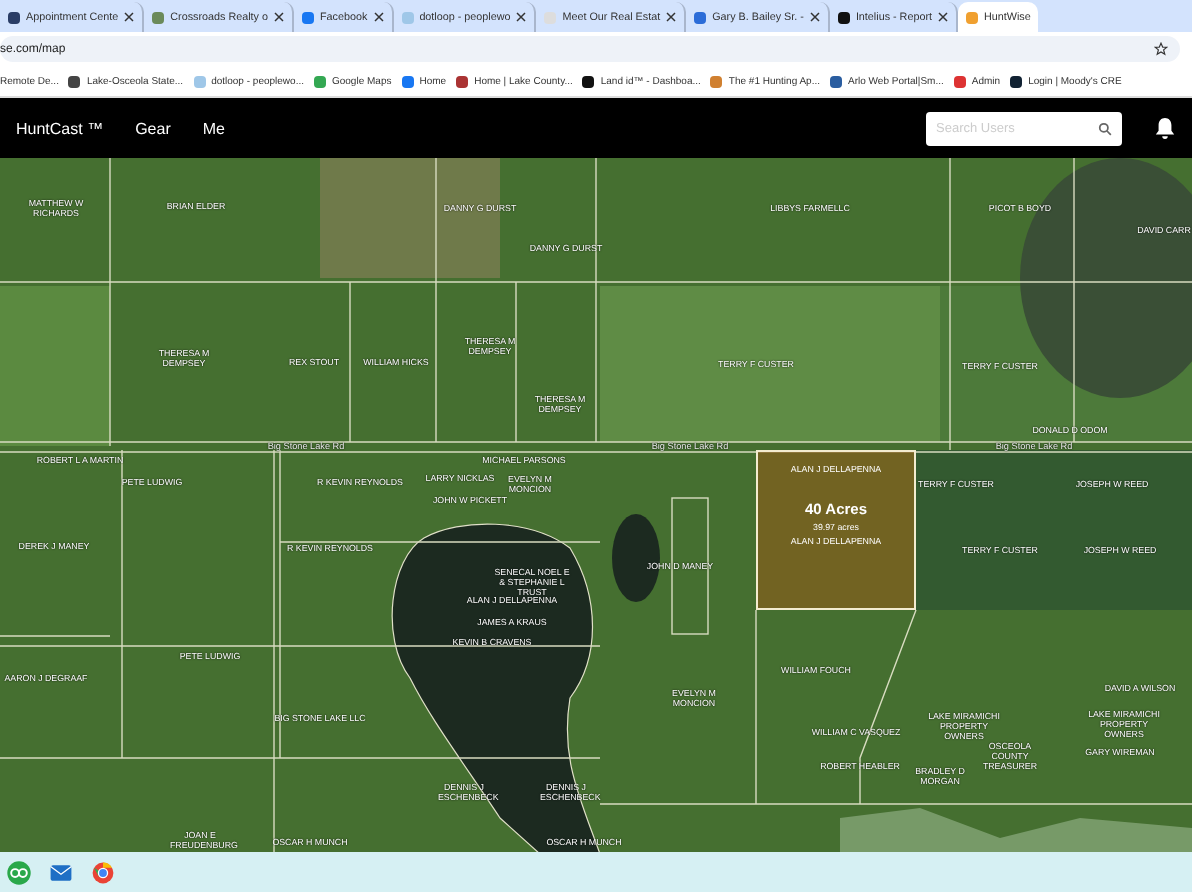  What do you see at coordinates (1165, 128) in the screenshot?
I see `bell-icon` at bounding box center [1165, 128].